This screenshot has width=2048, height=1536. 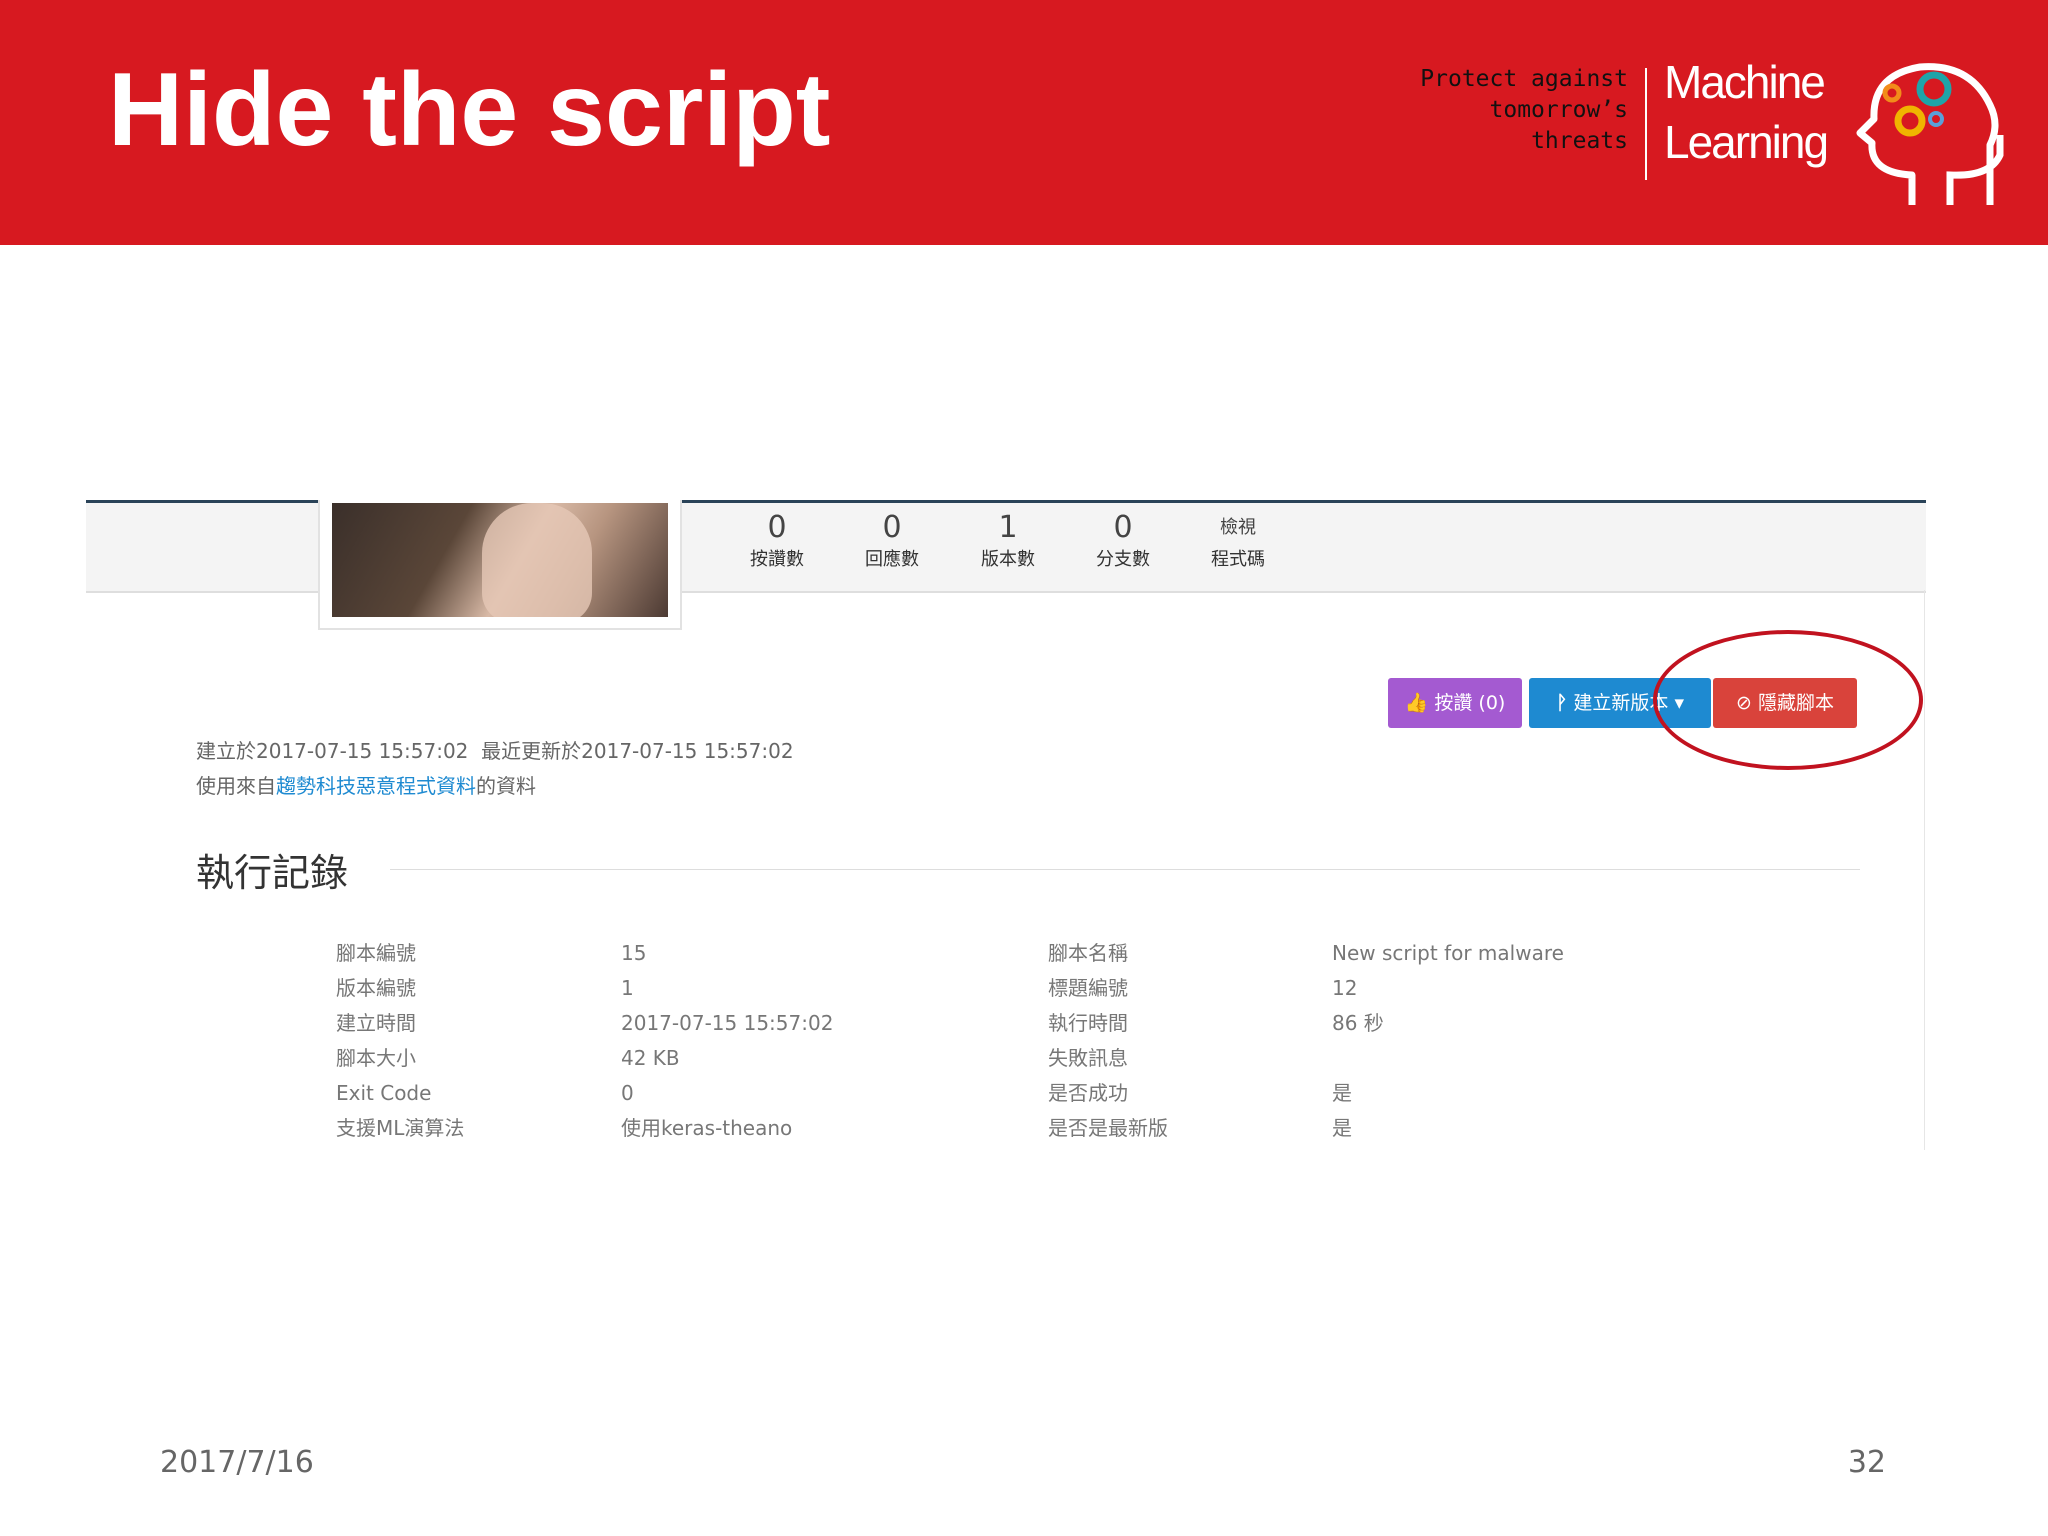 I want to click on like-button-label: 按讚 (0), so click(x=1470, y=703).